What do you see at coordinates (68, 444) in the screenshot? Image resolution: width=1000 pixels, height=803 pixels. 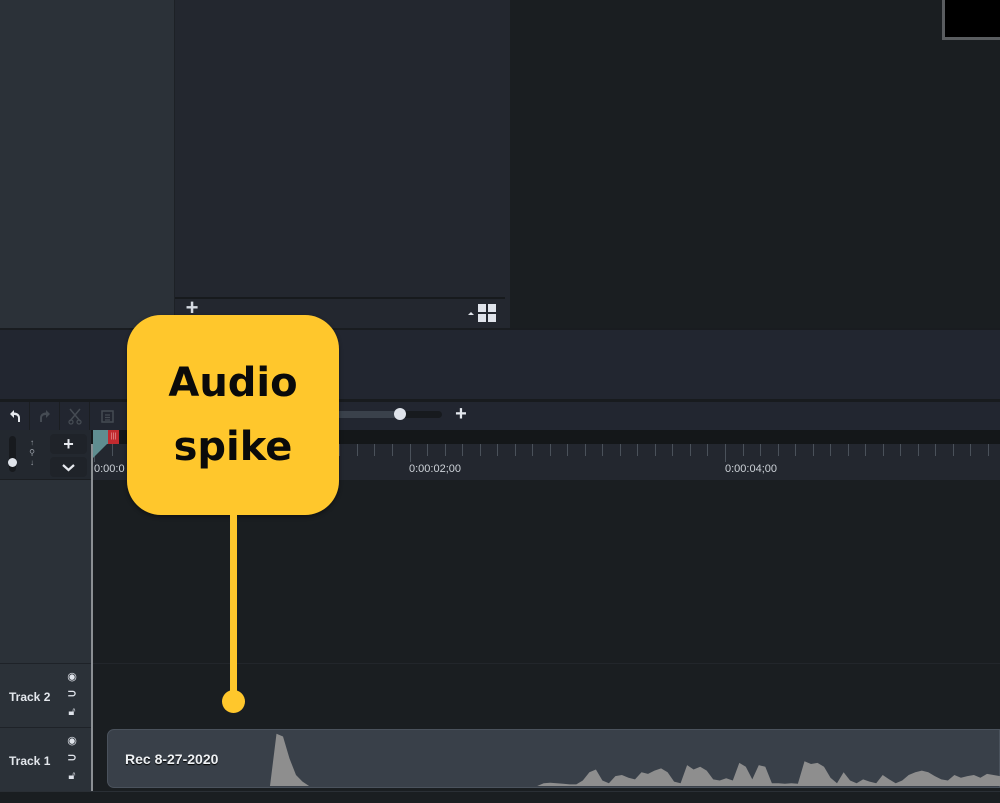 I see `add-track-button: +` at bounding box center [68, 444].